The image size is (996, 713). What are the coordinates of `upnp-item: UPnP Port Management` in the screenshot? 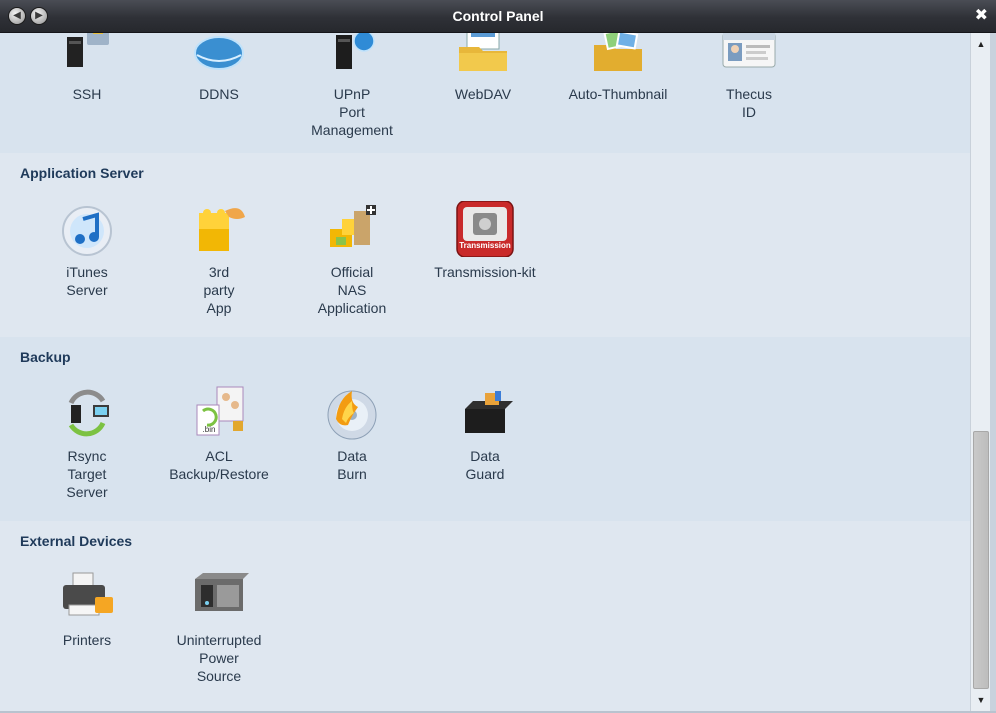 It's located at (352, 86).